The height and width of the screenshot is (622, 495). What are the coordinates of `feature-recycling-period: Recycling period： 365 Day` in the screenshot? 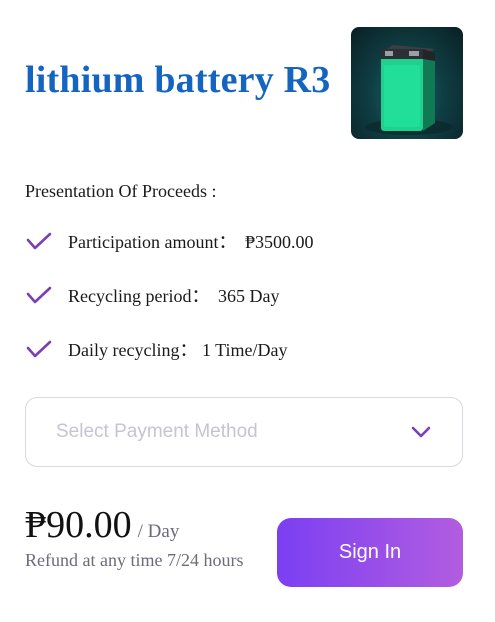 It's located at (152, 295).